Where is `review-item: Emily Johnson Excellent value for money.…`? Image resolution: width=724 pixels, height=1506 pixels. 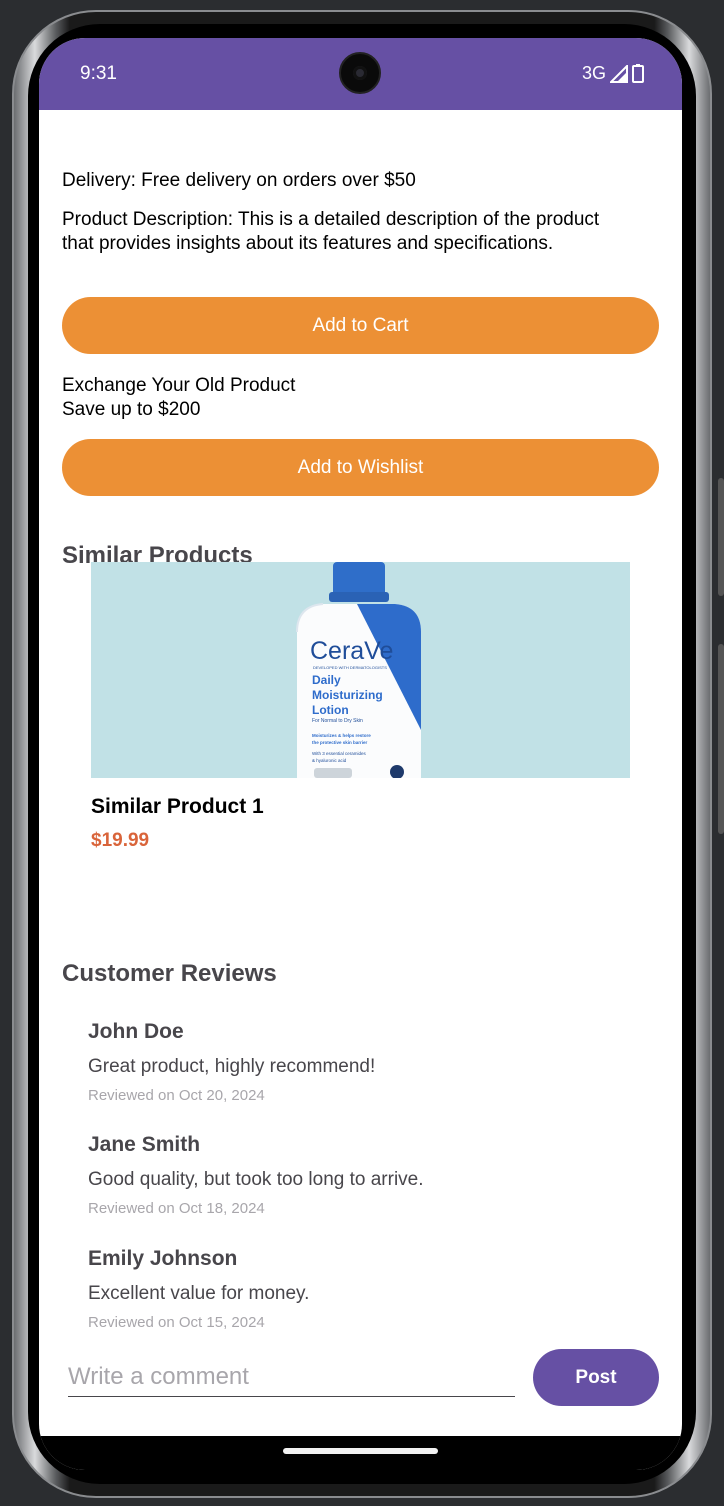
review-item: Emily Johnson Excellent value for money.… is located at coordinates (368, 1289).